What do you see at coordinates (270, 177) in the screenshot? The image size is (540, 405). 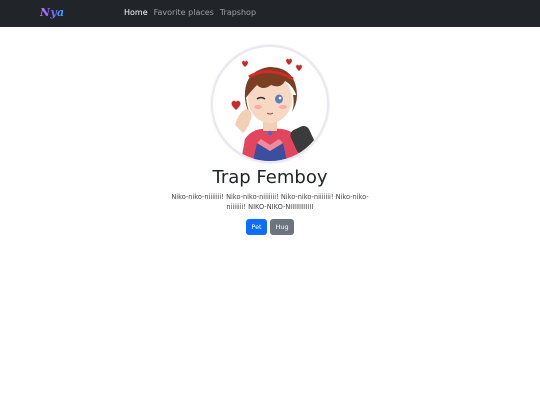 I see `profile-name: Trap Femboy` at bounding box center [270, 177].